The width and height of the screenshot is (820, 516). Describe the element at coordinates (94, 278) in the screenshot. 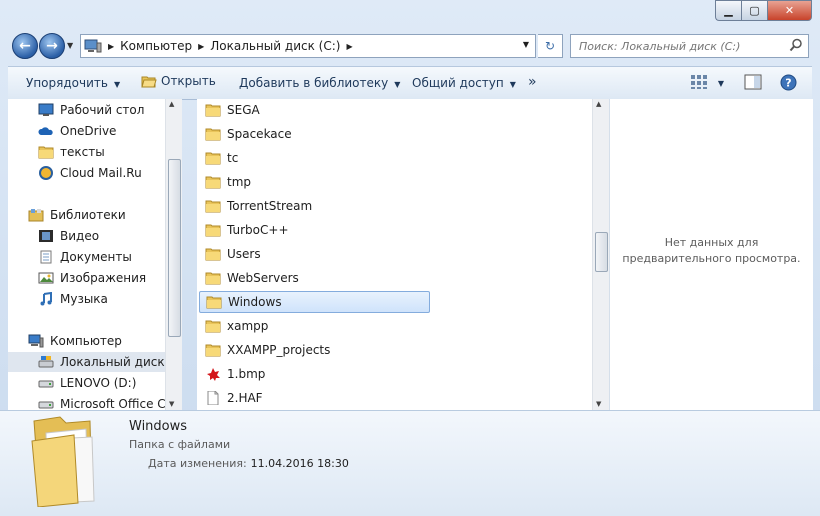

I see `nav-item-pictures: Изображения` at that location.